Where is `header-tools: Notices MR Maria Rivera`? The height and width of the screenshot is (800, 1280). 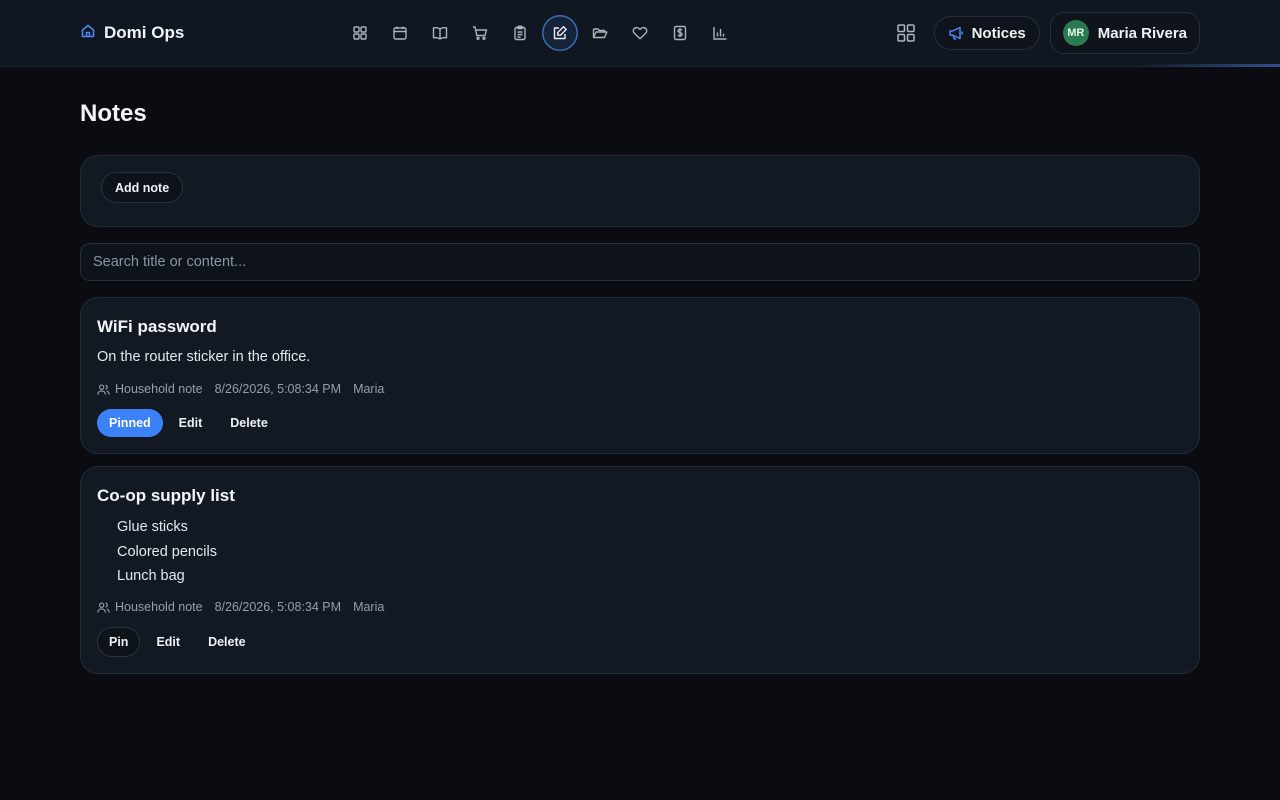
header-tools: Notices MR Maria Rivera is located at coordinates (1044, 33).